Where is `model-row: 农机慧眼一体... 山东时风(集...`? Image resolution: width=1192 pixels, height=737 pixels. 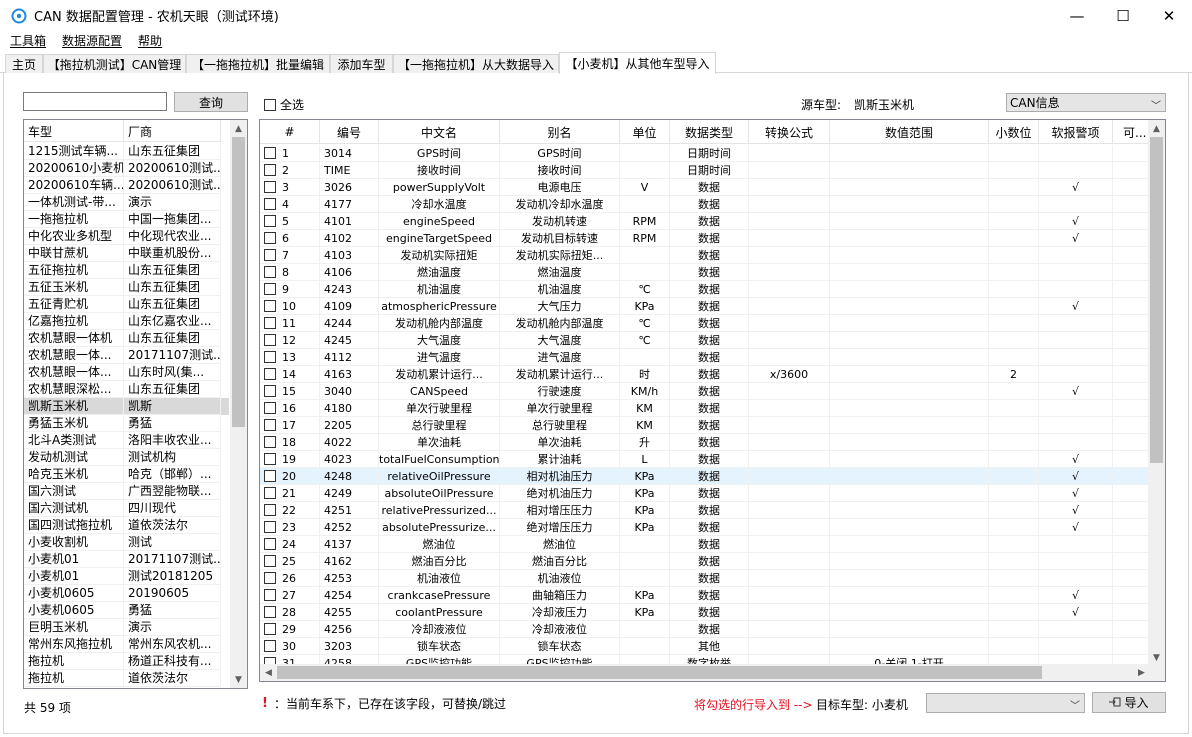 model-row: 农机慧眼一体... 山东时风(集... is located at coordinates (126, 372).